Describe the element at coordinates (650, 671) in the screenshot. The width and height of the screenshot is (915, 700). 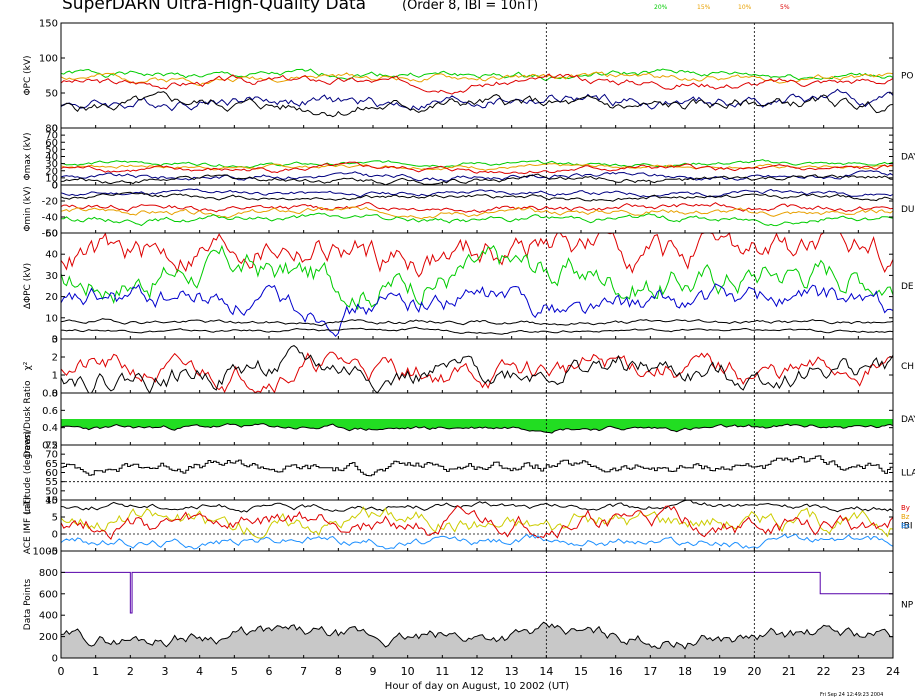
I see `x-tick-label: 17` at that location.